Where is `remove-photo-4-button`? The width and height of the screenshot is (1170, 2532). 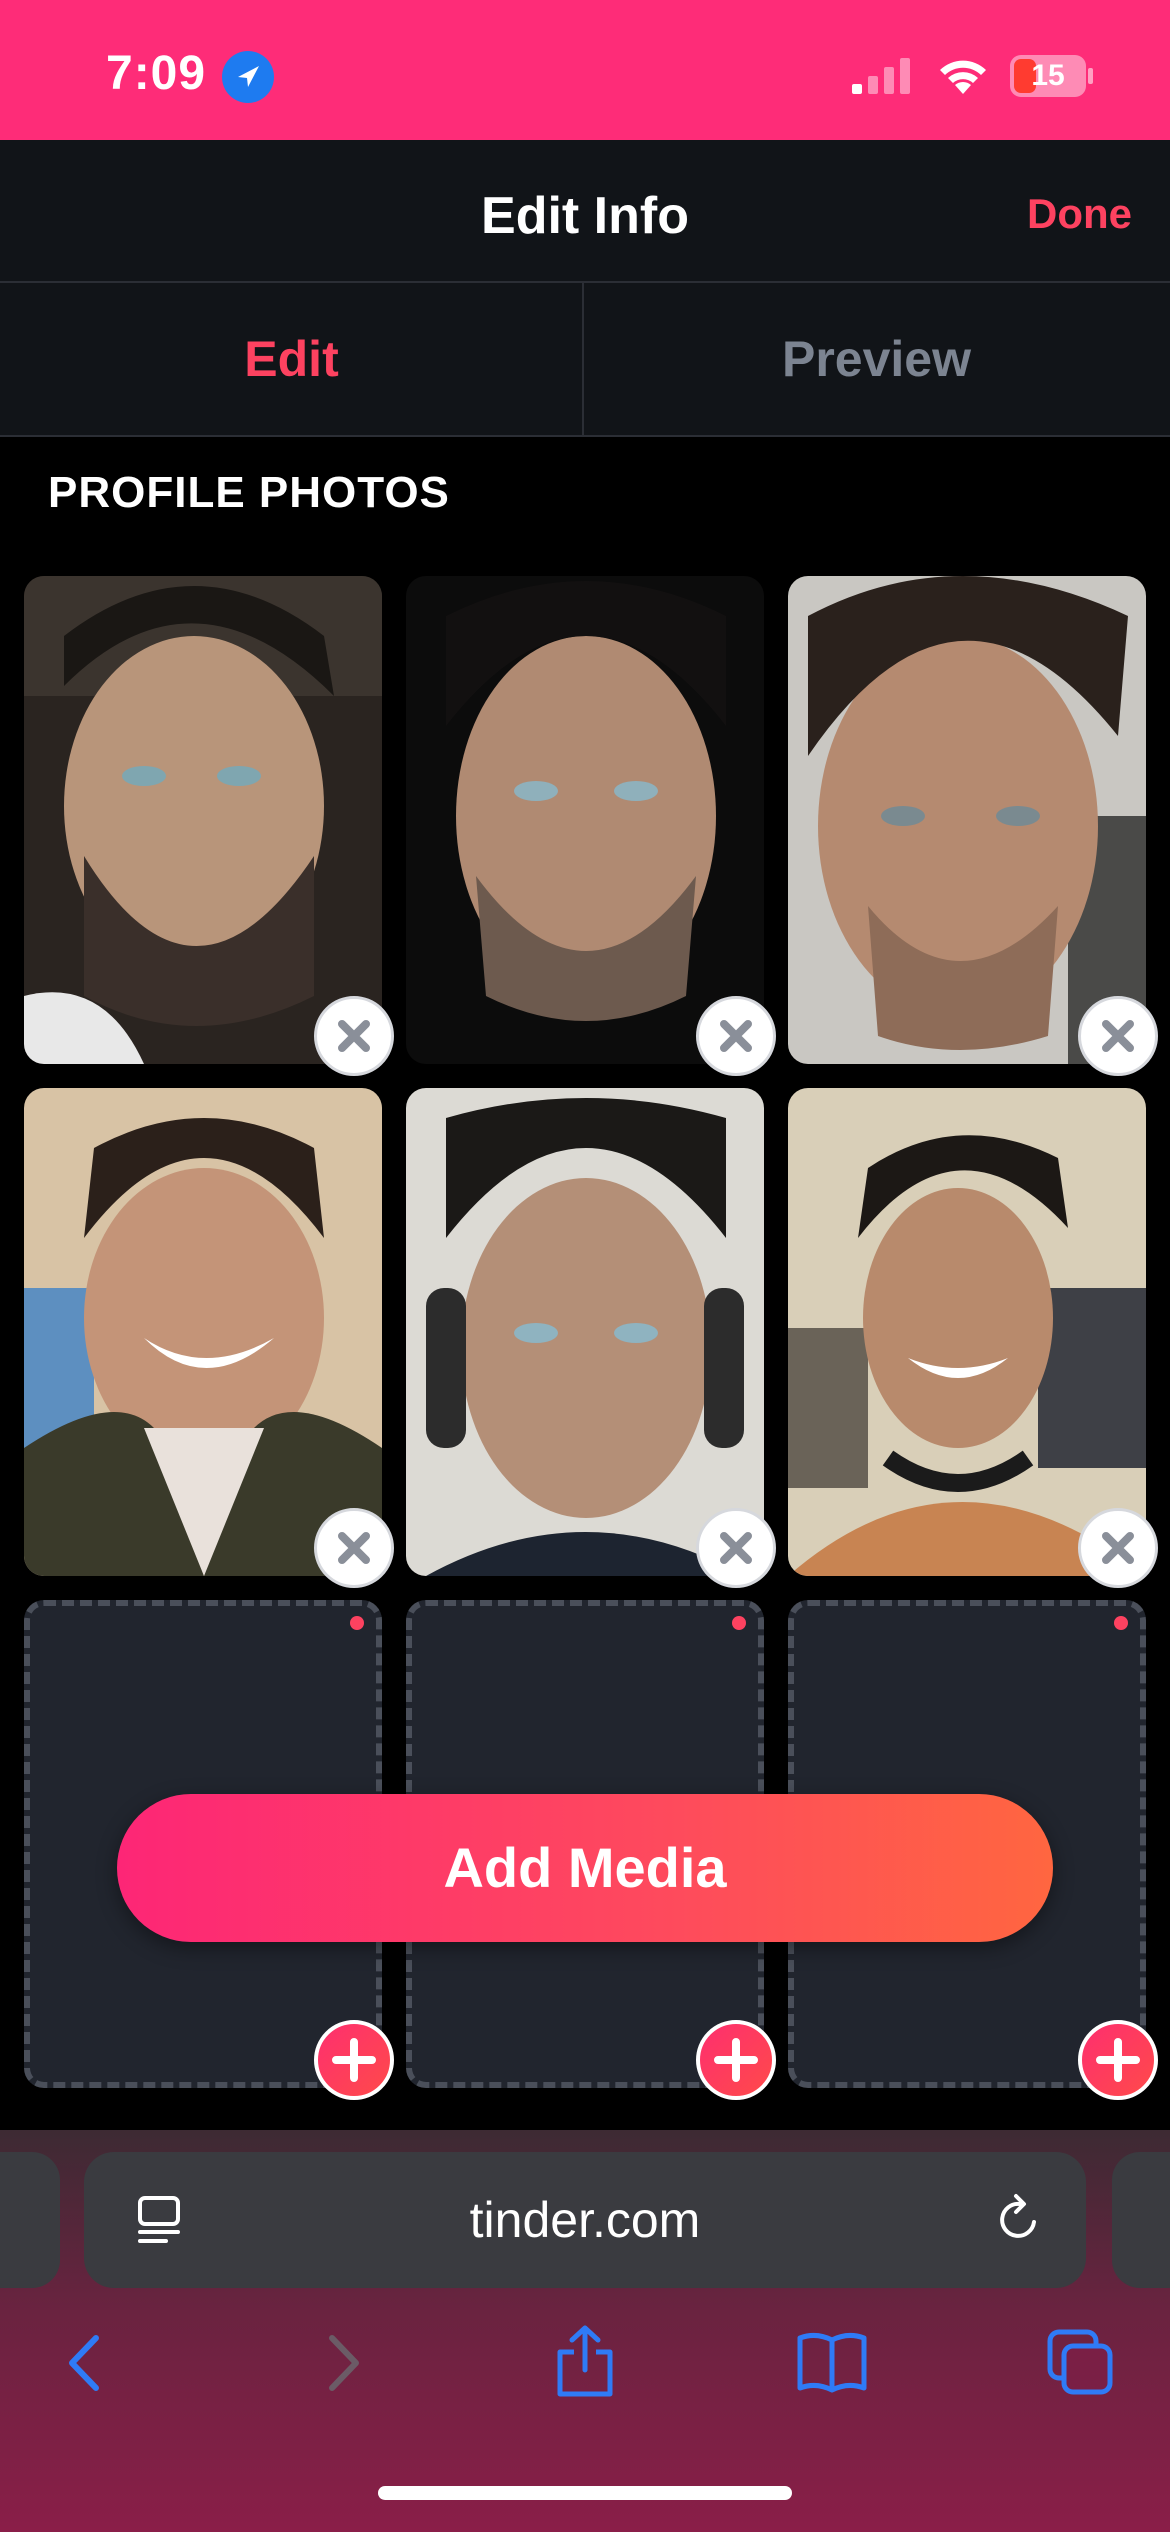
remove-photo-4-button is located at coordinates (354, 1548).